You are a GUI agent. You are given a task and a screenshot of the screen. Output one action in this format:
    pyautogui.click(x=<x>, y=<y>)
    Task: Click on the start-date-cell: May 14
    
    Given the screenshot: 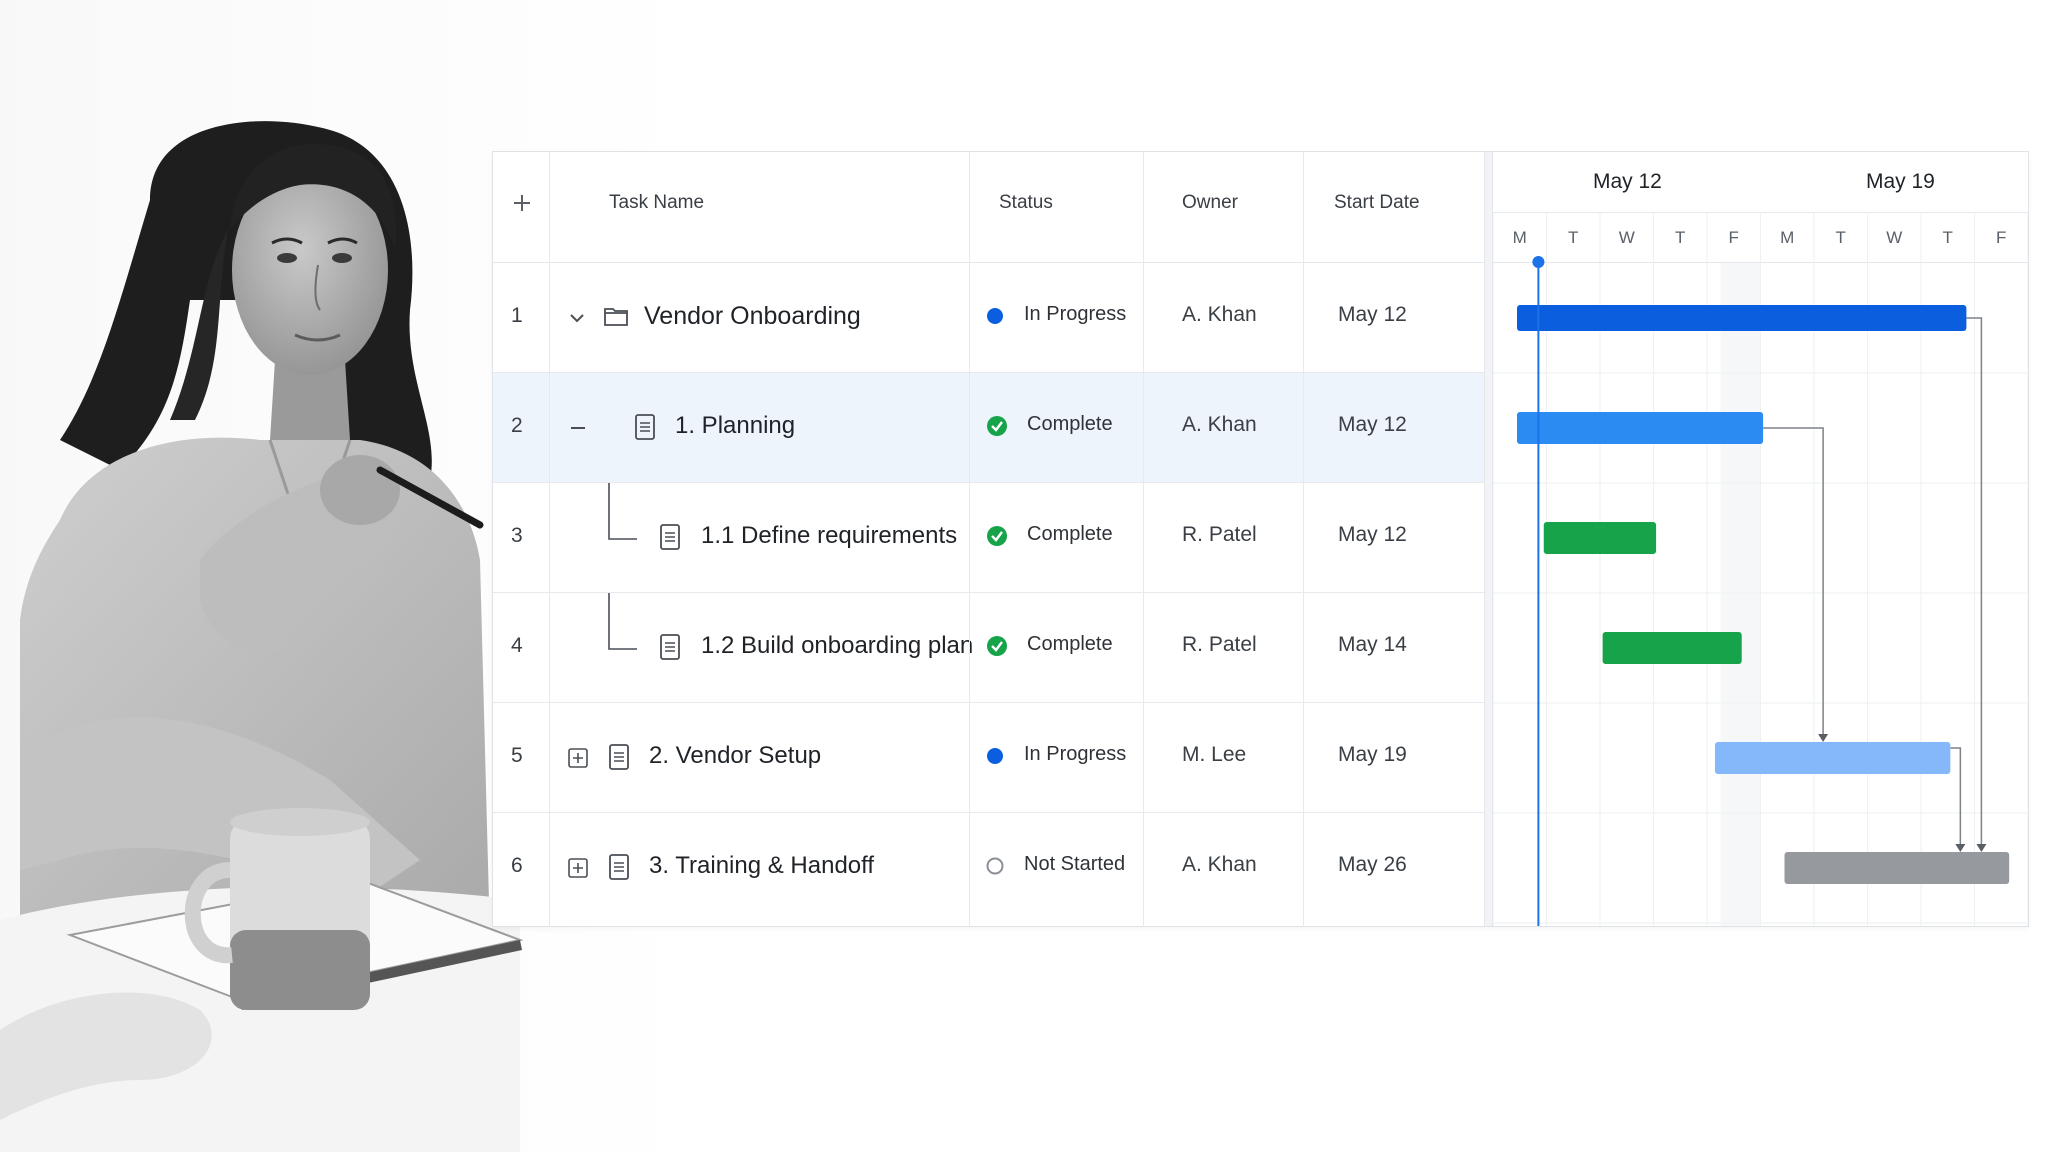 What is the action you would take?
    pyautogui.click(x=1372, y=645)
    